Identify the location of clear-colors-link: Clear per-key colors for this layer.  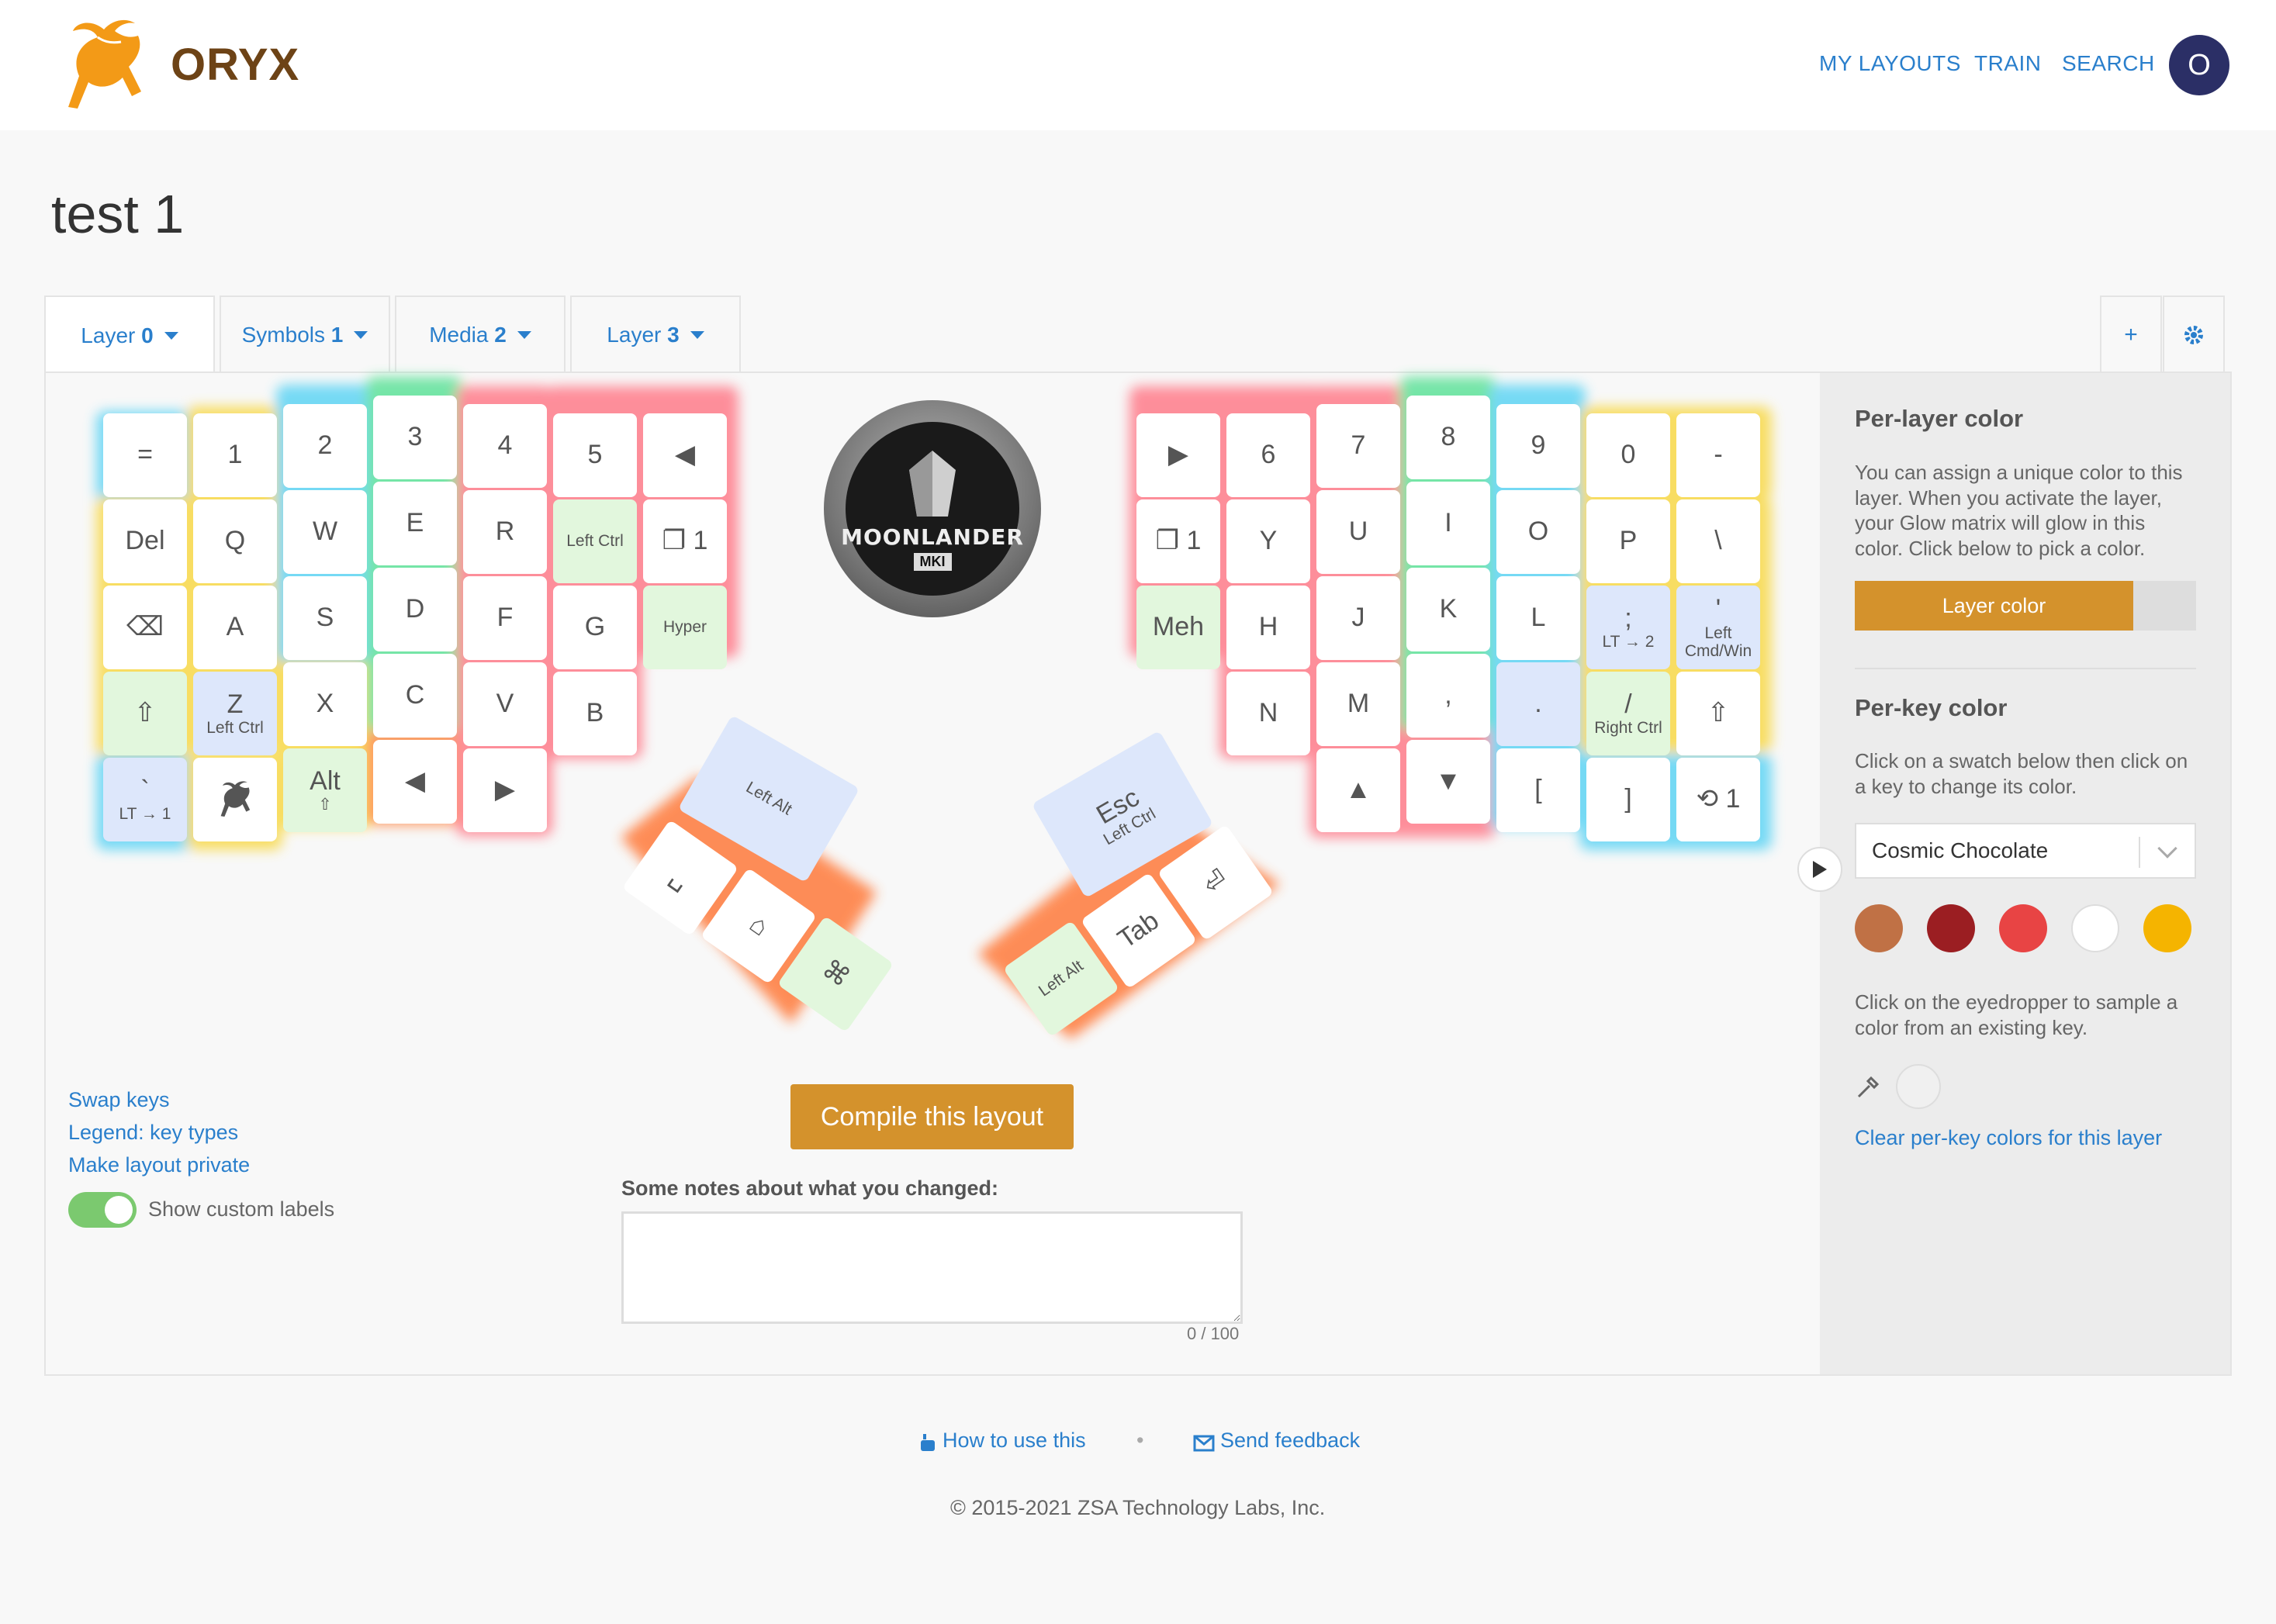
(2008, 1138).